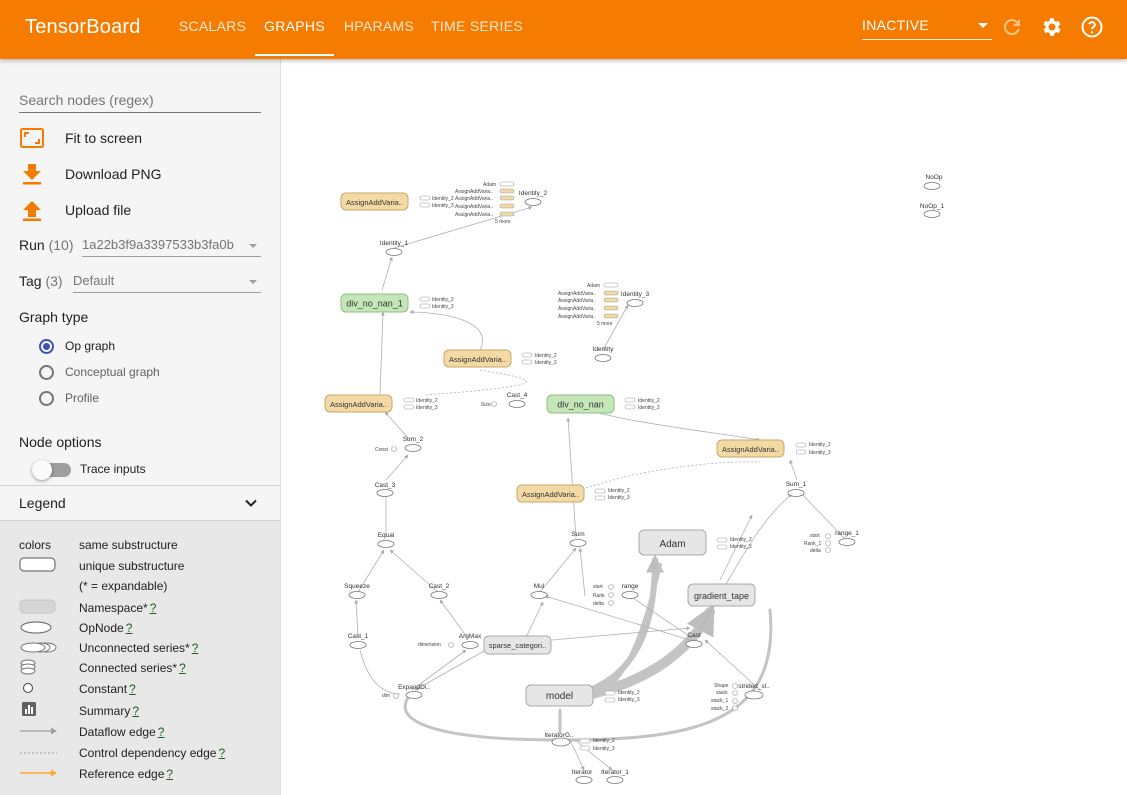  I want to click on node-options-title: Node options, so click(60, 442).